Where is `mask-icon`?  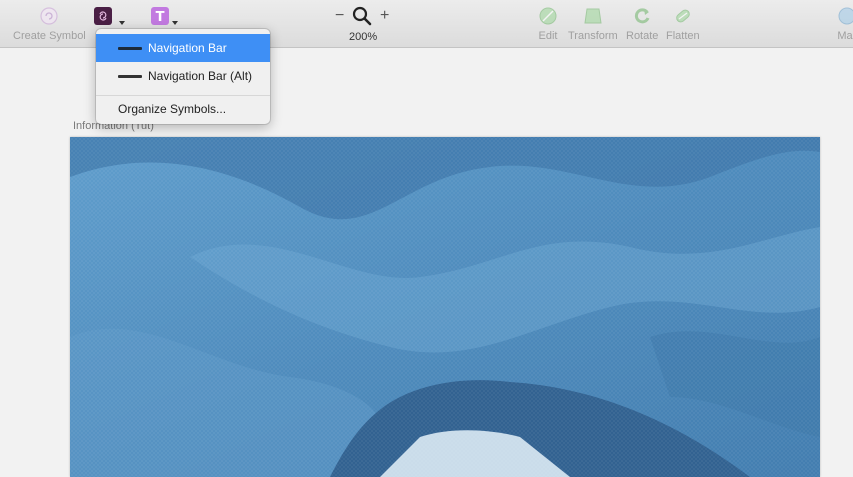
mask-icon is located at coordinates (845, 16).